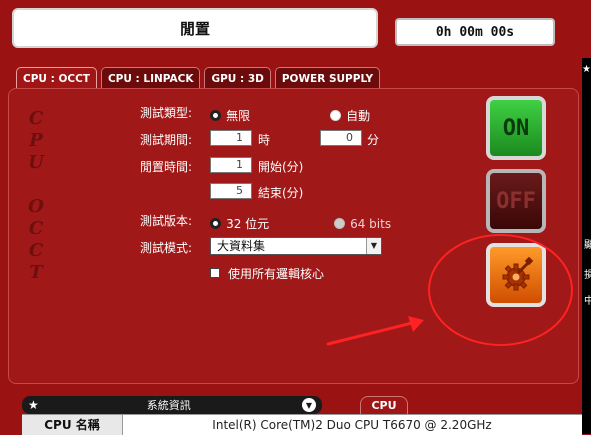  I want to click on vertical-title: C P U O C C T, so click(36, 196).